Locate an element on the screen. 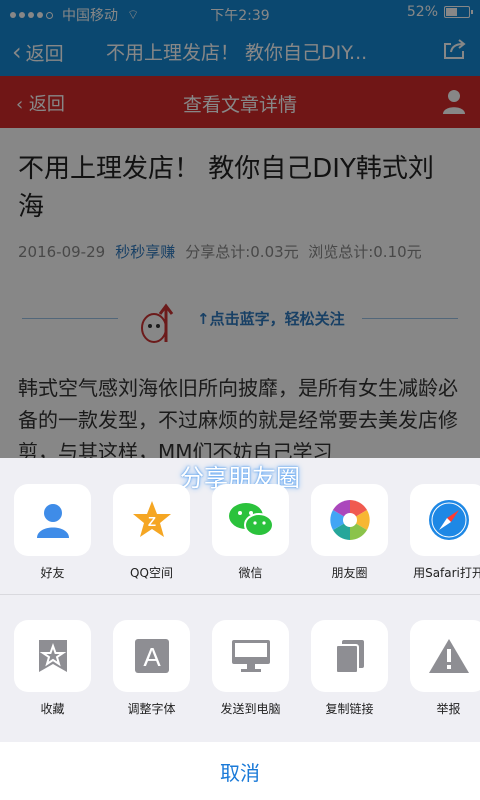 Image resolution: width=480 pixels, height=800 pixels. svg-text: Z is located at coordinates (152, 521).